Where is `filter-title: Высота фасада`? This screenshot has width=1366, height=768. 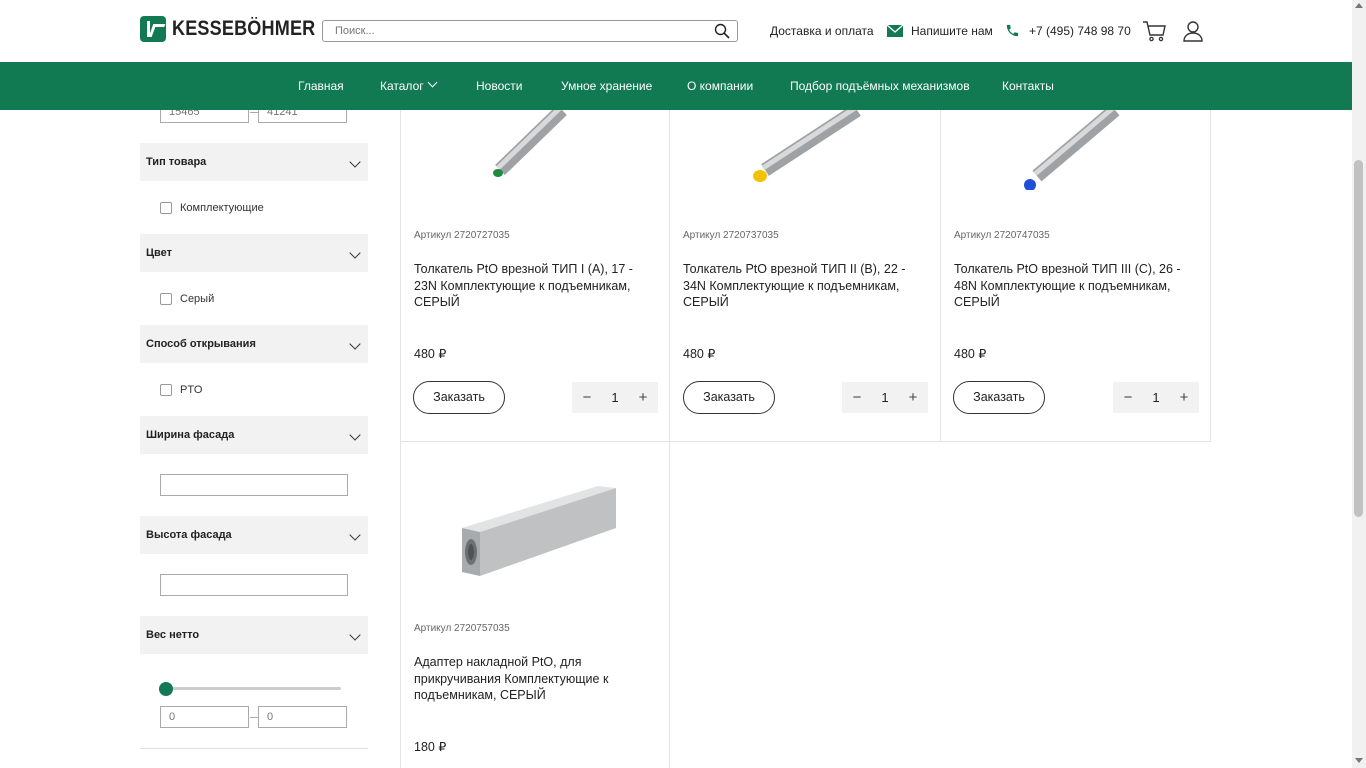 filter-title: Высота фасада is located at coordinates (189, 535).